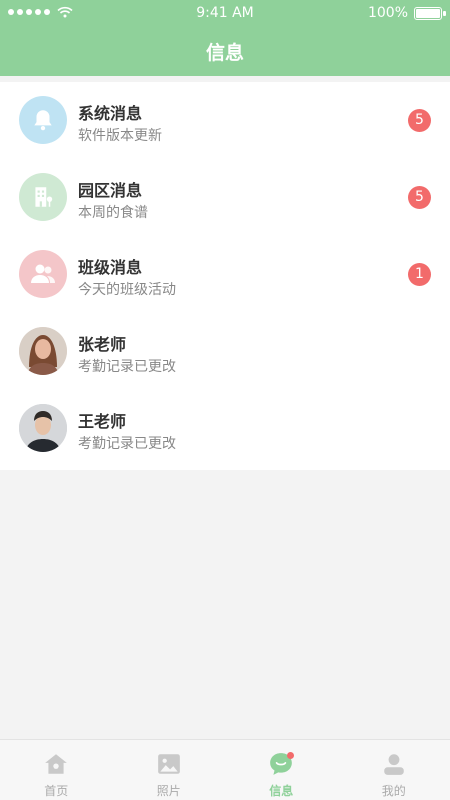 The width and height of the screenshot is (450, 800). Describe the element at coordinates (102, 344) in the screenshot. I see `message-title: 张老师` at that location.